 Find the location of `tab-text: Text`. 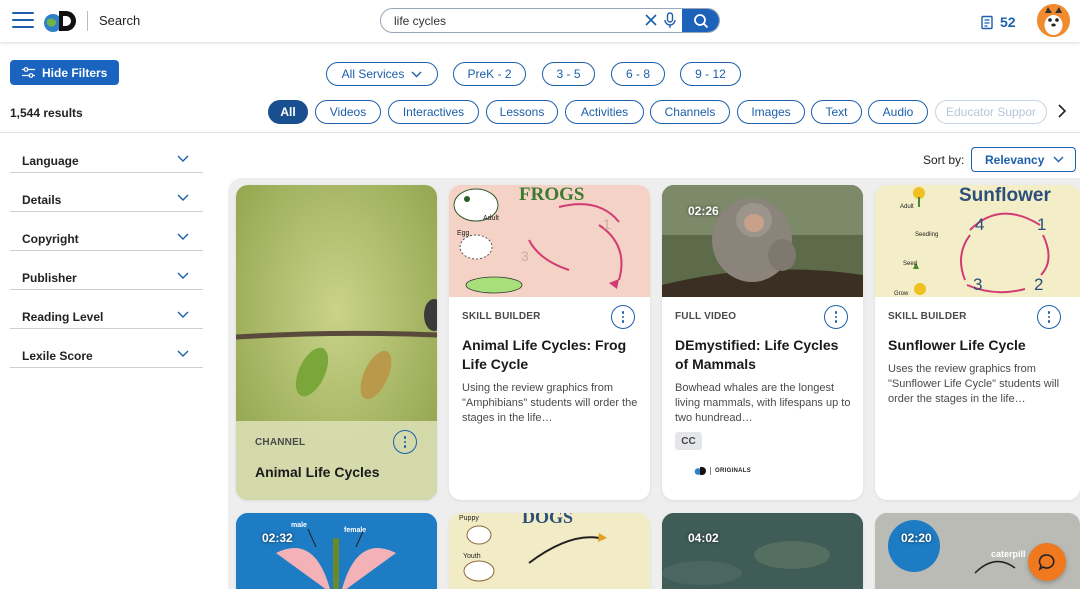

tab-text: Text is located at coordinates (836, 112).